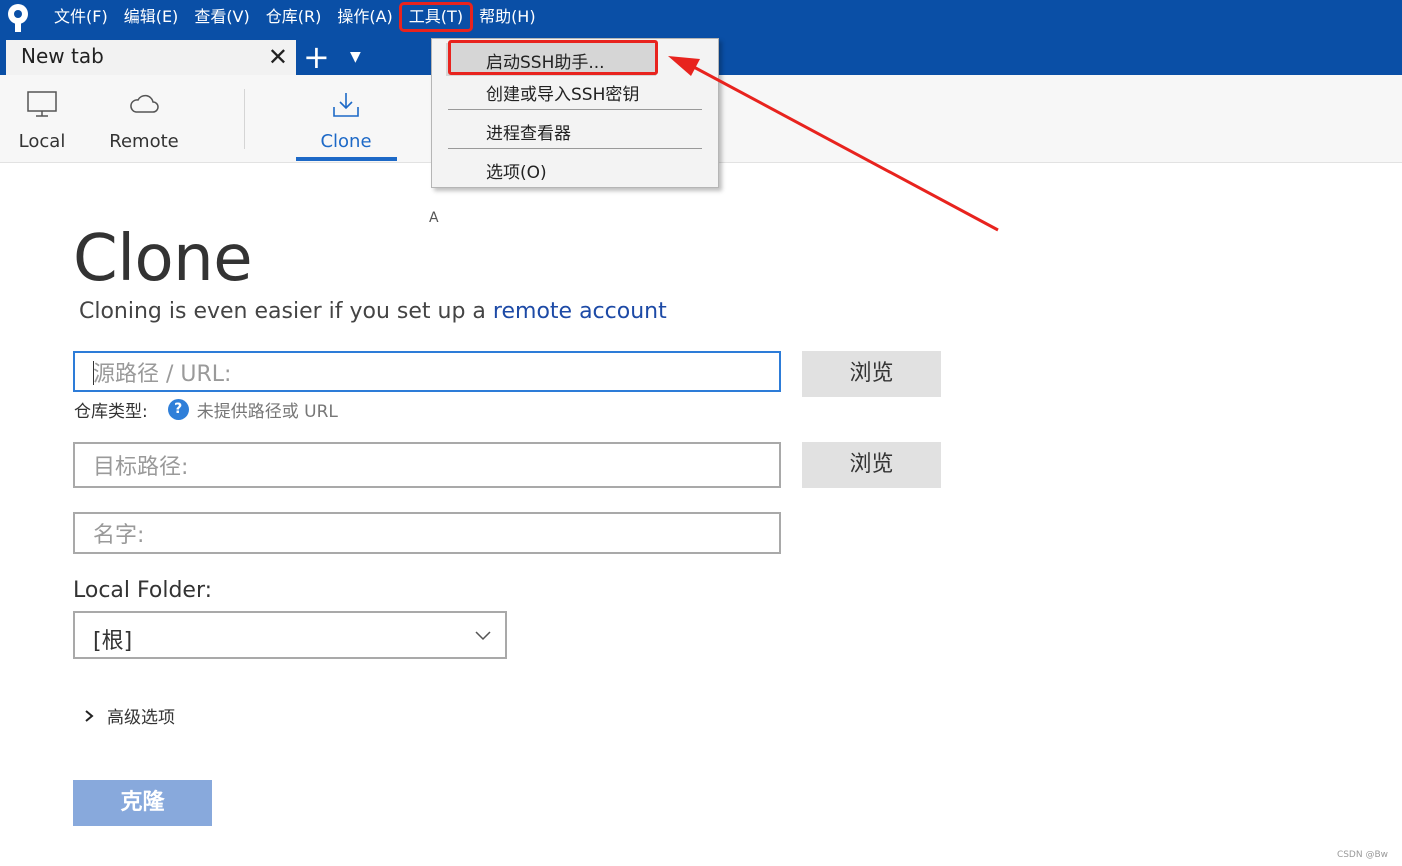  I want to click on menu-actions: 操作(A), so click(364, 17).